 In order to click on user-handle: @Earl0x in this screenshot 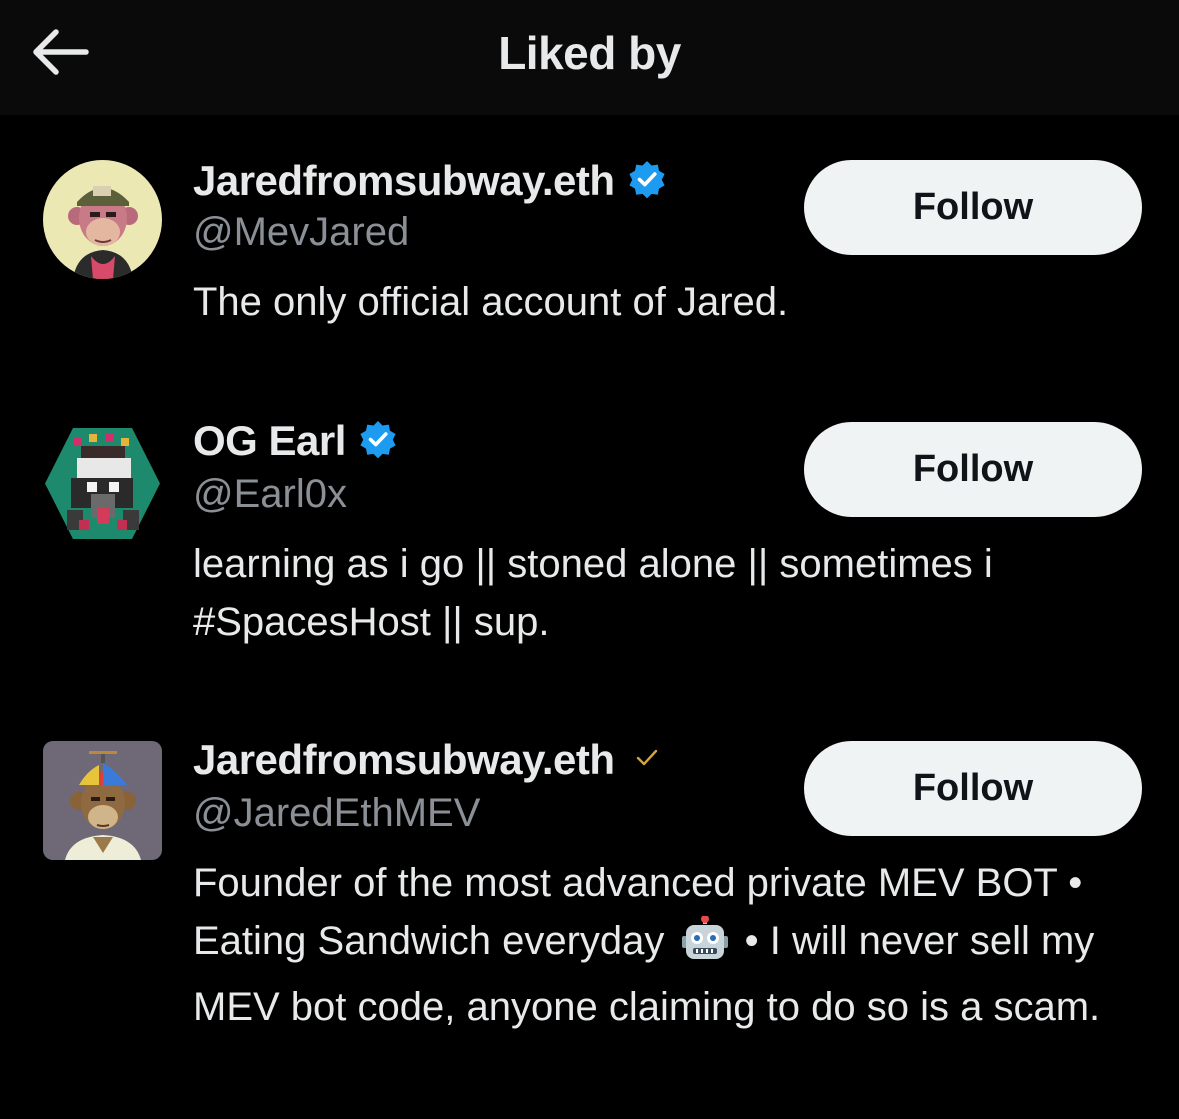, I will do `click(270, 494)`.